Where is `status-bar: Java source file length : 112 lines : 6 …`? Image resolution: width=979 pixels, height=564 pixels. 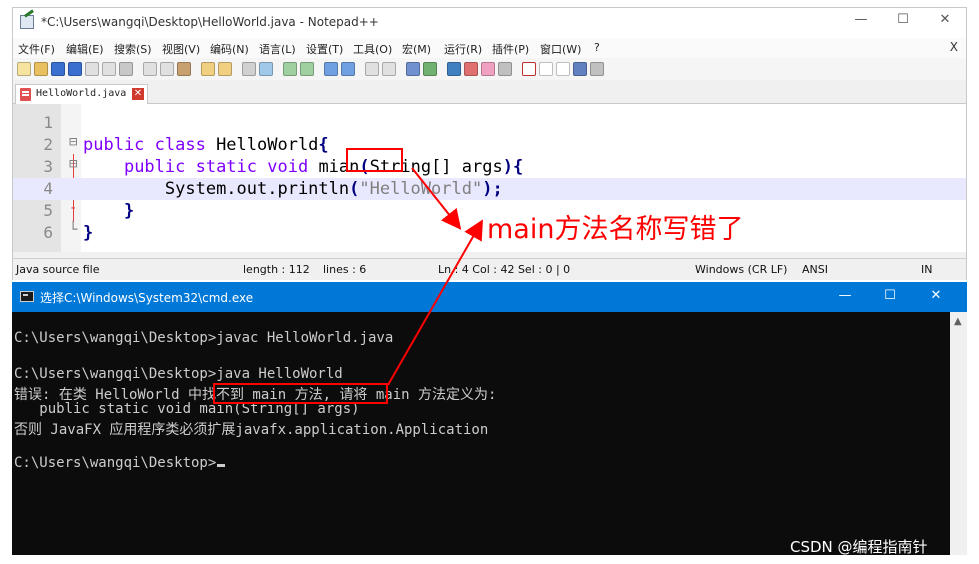
status-bar: Java source file length : 112 lines : 6 … is located at coordinates (489, 269).